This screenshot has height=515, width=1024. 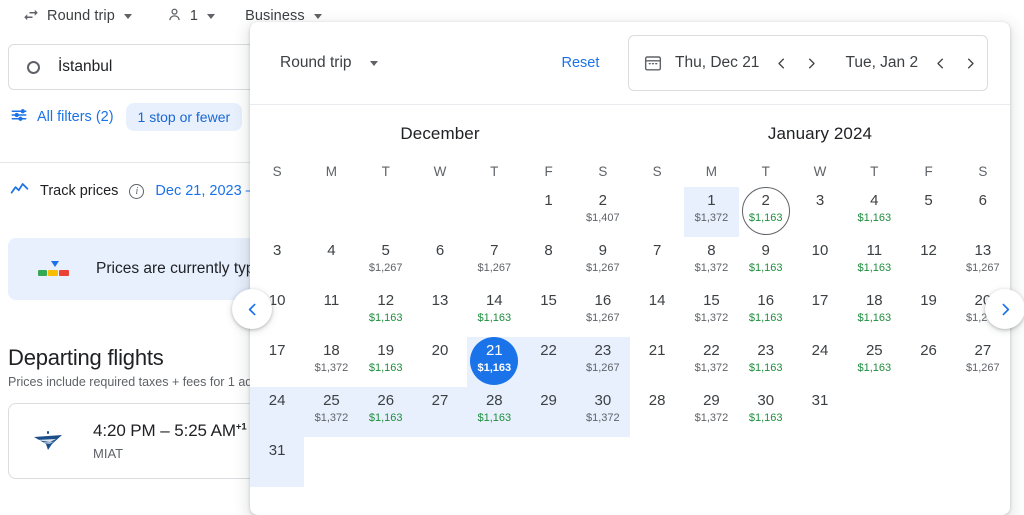 I want to click on day-cell: 7, so click(x=657, y=262).